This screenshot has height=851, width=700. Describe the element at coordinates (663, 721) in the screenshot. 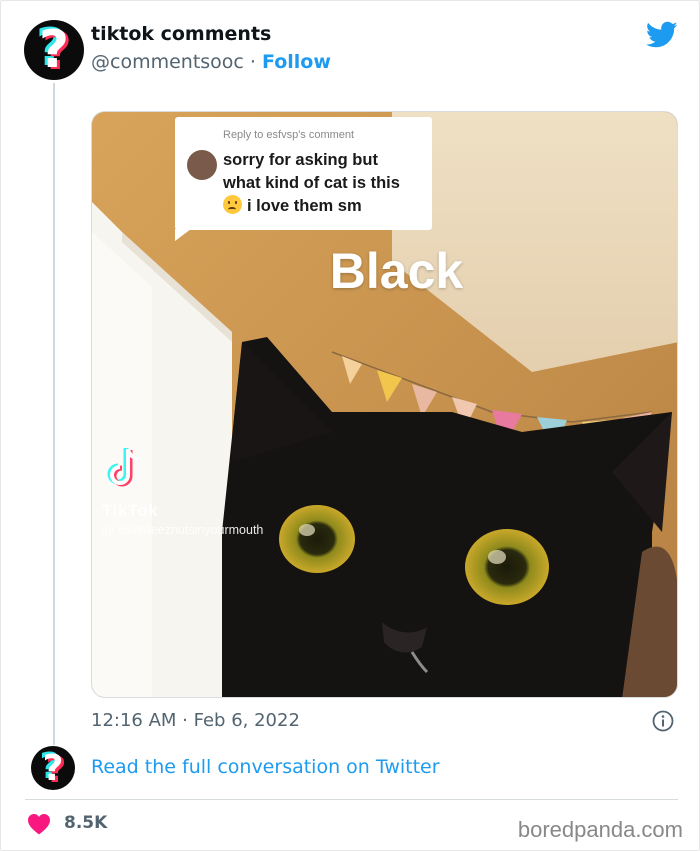

I see `info-icon` at that location.